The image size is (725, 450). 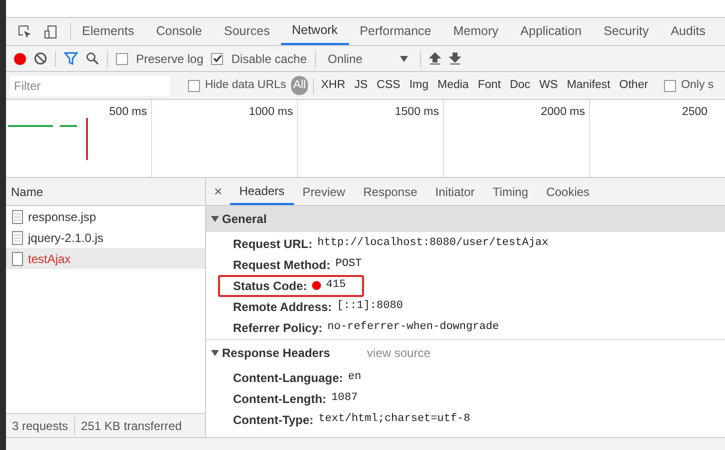 What do you see at coordinates (246, 31) in the screenshot?
I see `panel-tab: Sources` at bounding box center [246, 31].